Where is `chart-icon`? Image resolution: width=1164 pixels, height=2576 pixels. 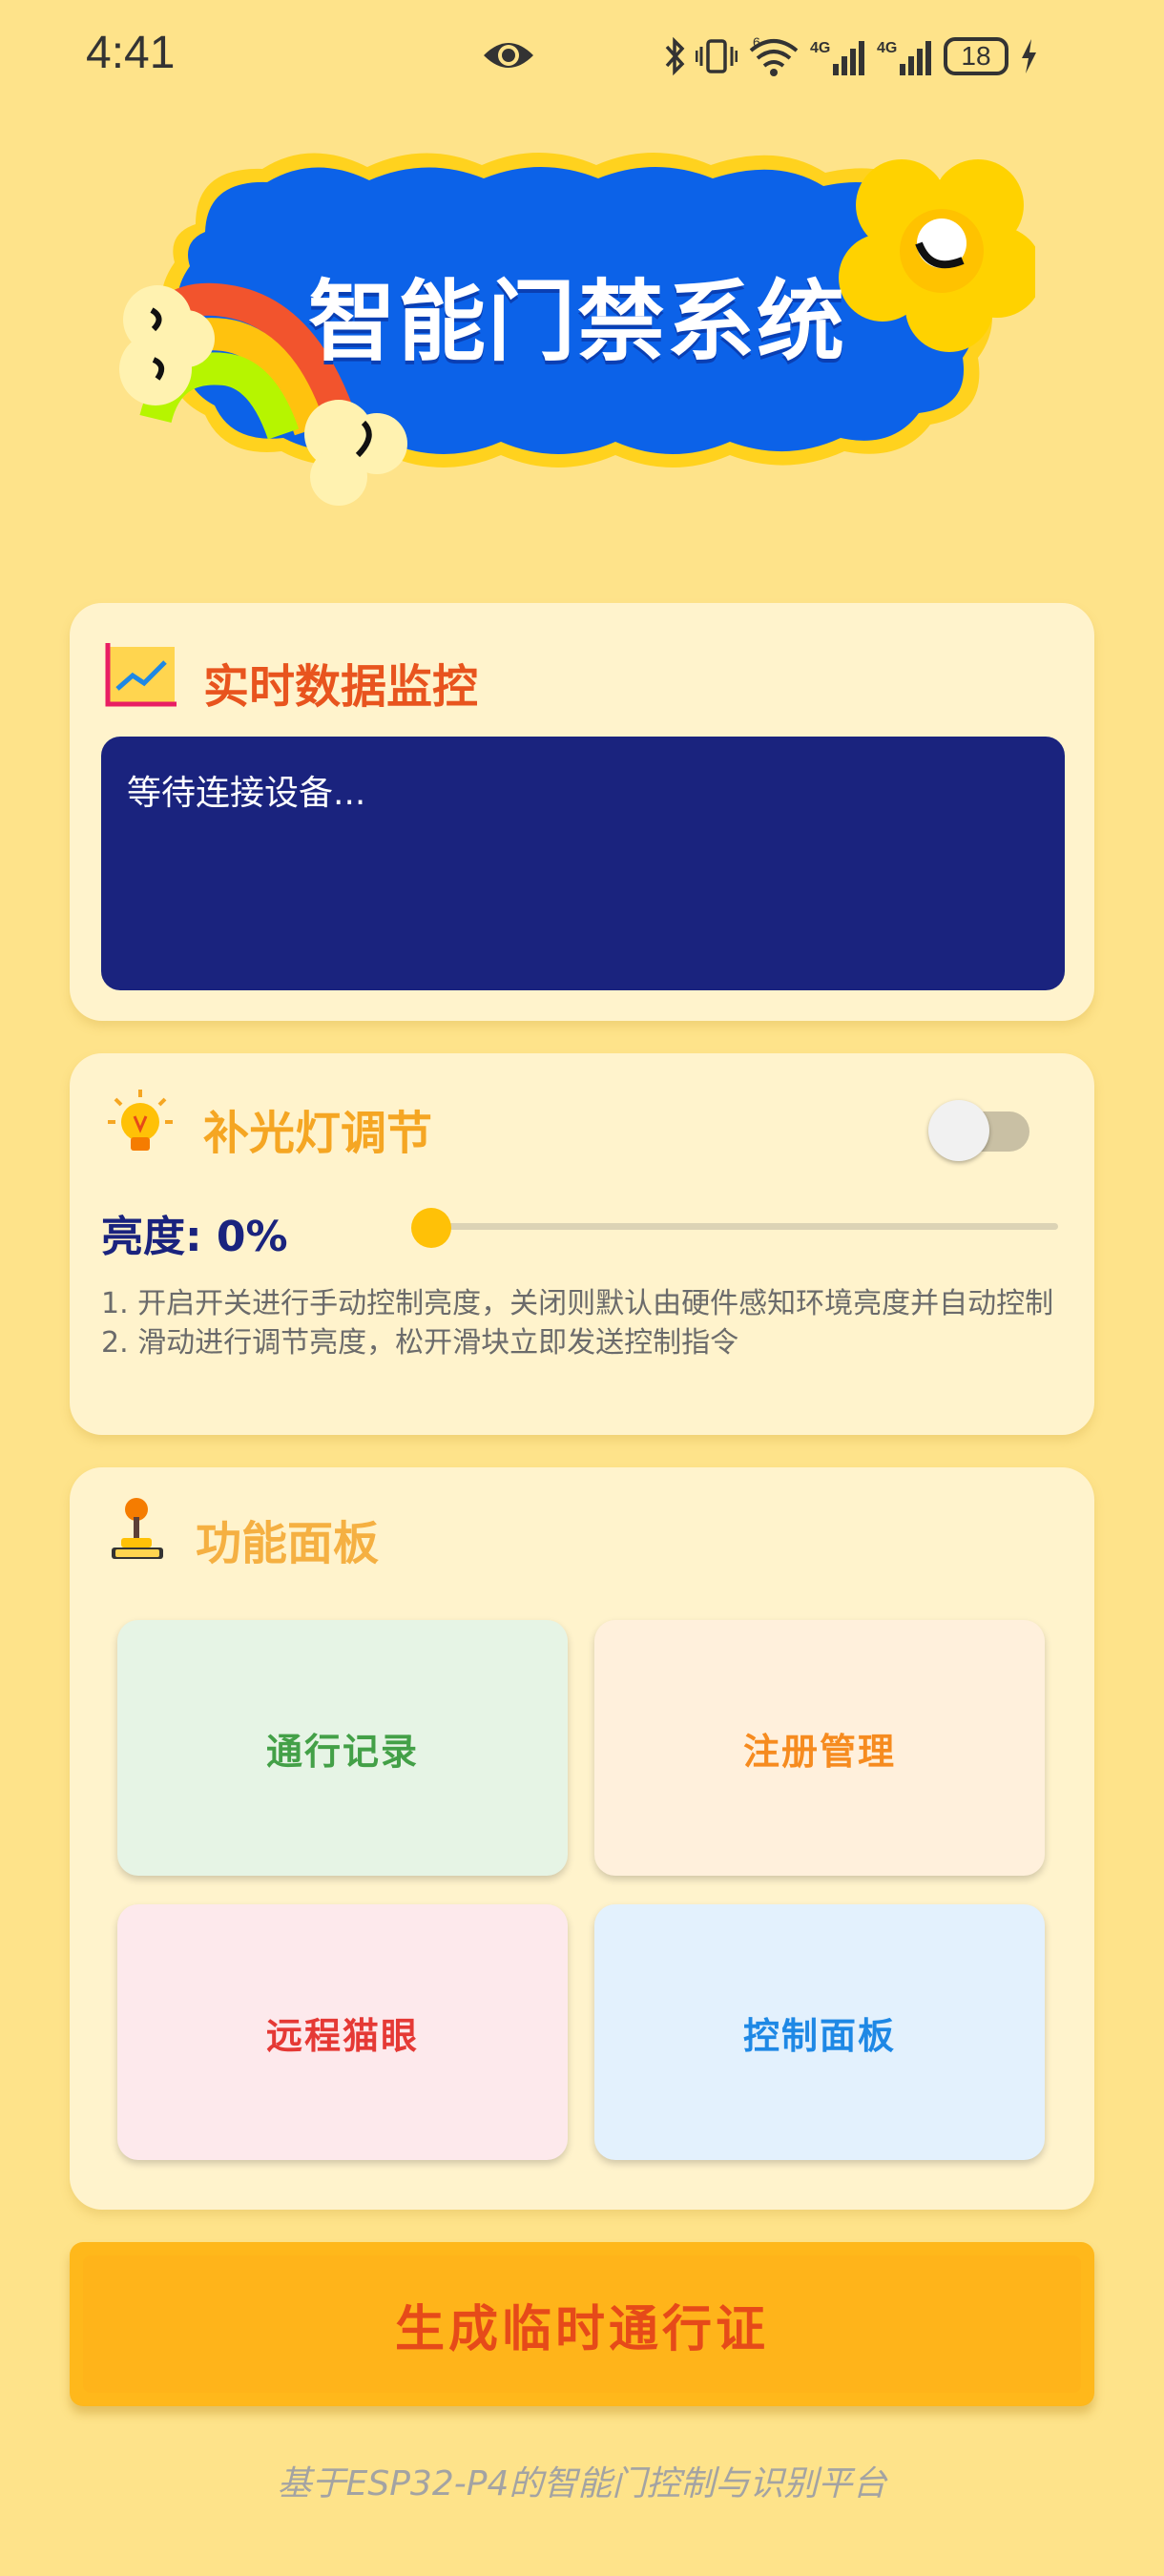
chart-icon is located at coordinates (140, 677).